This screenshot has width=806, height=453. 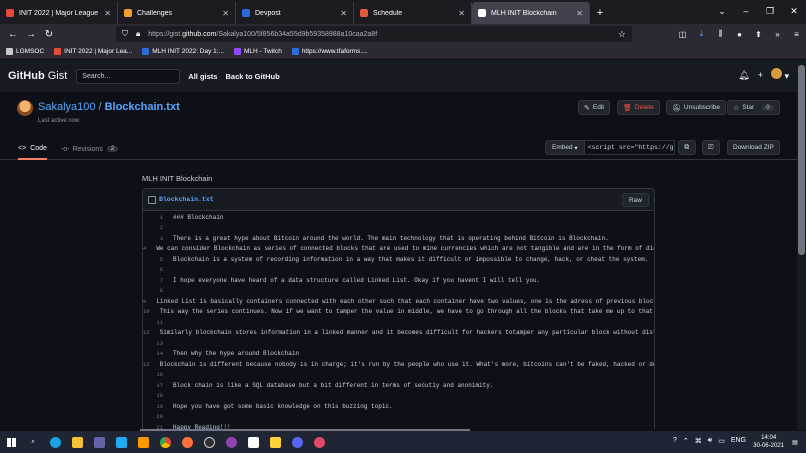 I want to click on line-number: 15, so click(x=147, y=364).